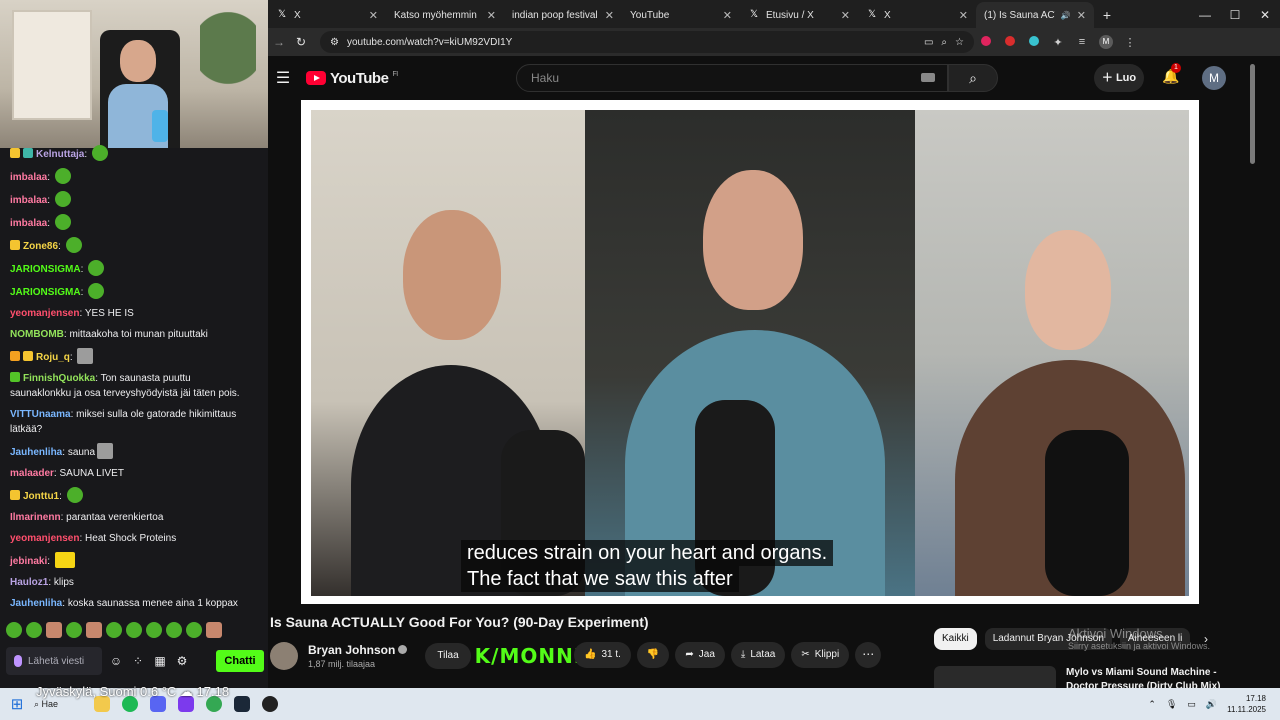 This screenshot has width=1280, height=720. I want to click on zoom-icon: ⌕, so click(944, 42).